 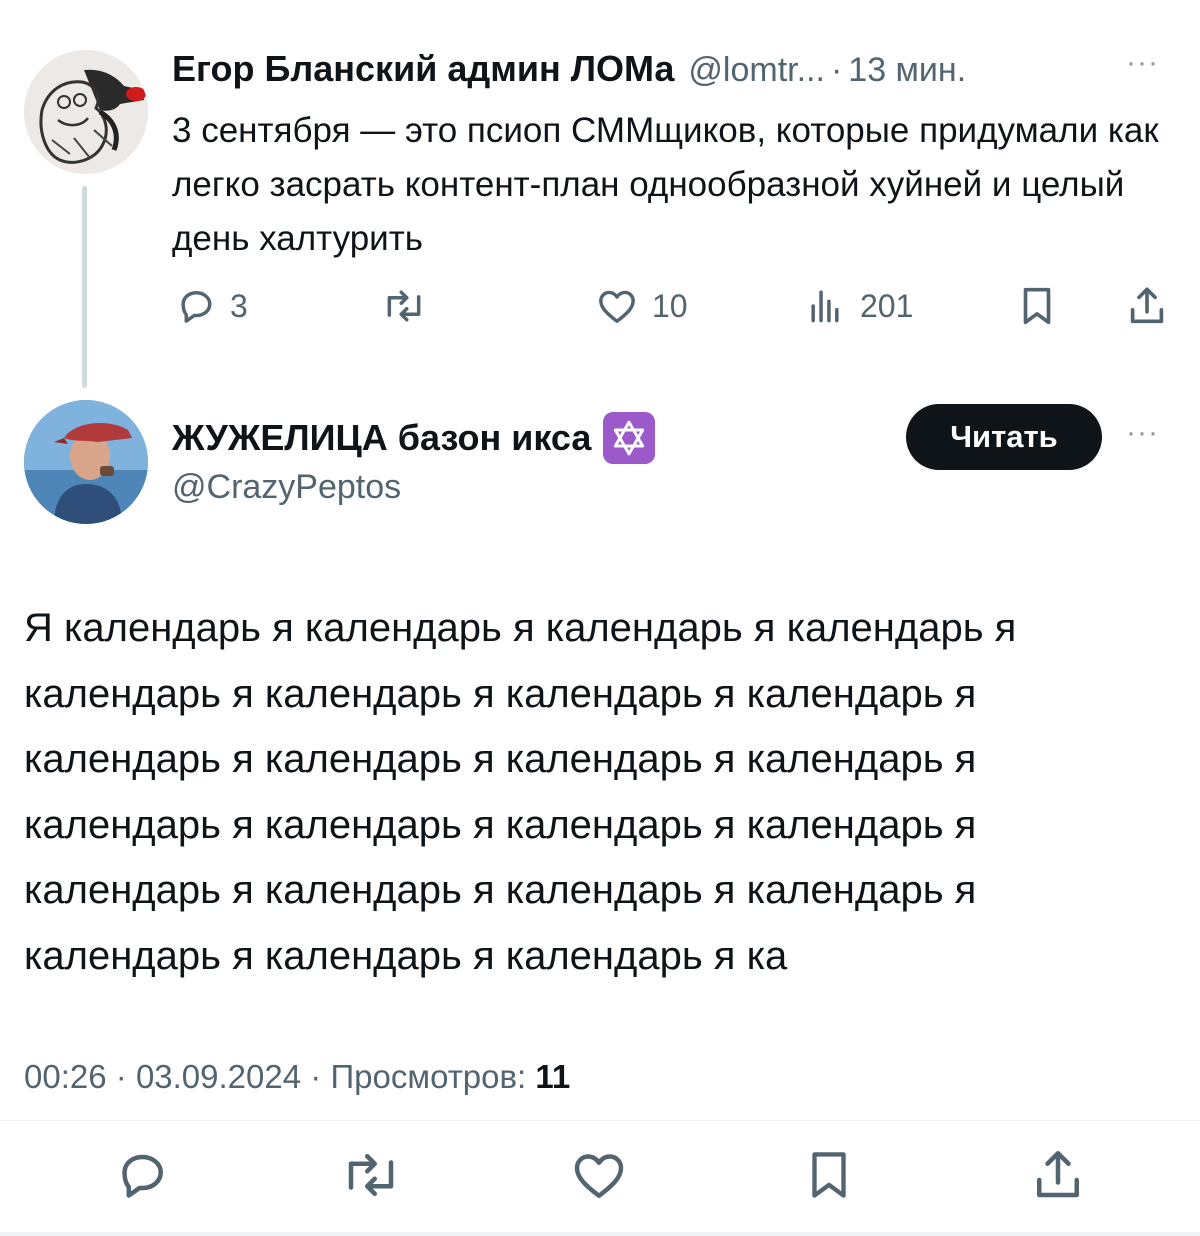 What do you see at coordinates (65, 1076) in the screenshot?
I see `tweet-time: 00:26` at bounding box center [65, 1076].